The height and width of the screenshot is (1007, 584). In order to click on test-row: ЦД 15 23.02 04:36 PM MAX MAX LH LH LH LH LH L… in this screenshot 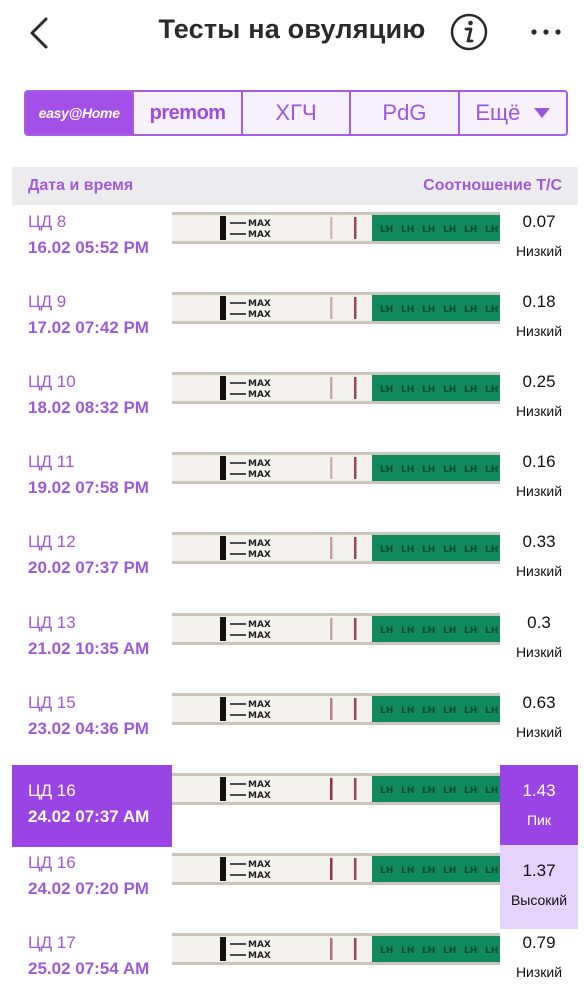, I will do `click(295, 728)`.